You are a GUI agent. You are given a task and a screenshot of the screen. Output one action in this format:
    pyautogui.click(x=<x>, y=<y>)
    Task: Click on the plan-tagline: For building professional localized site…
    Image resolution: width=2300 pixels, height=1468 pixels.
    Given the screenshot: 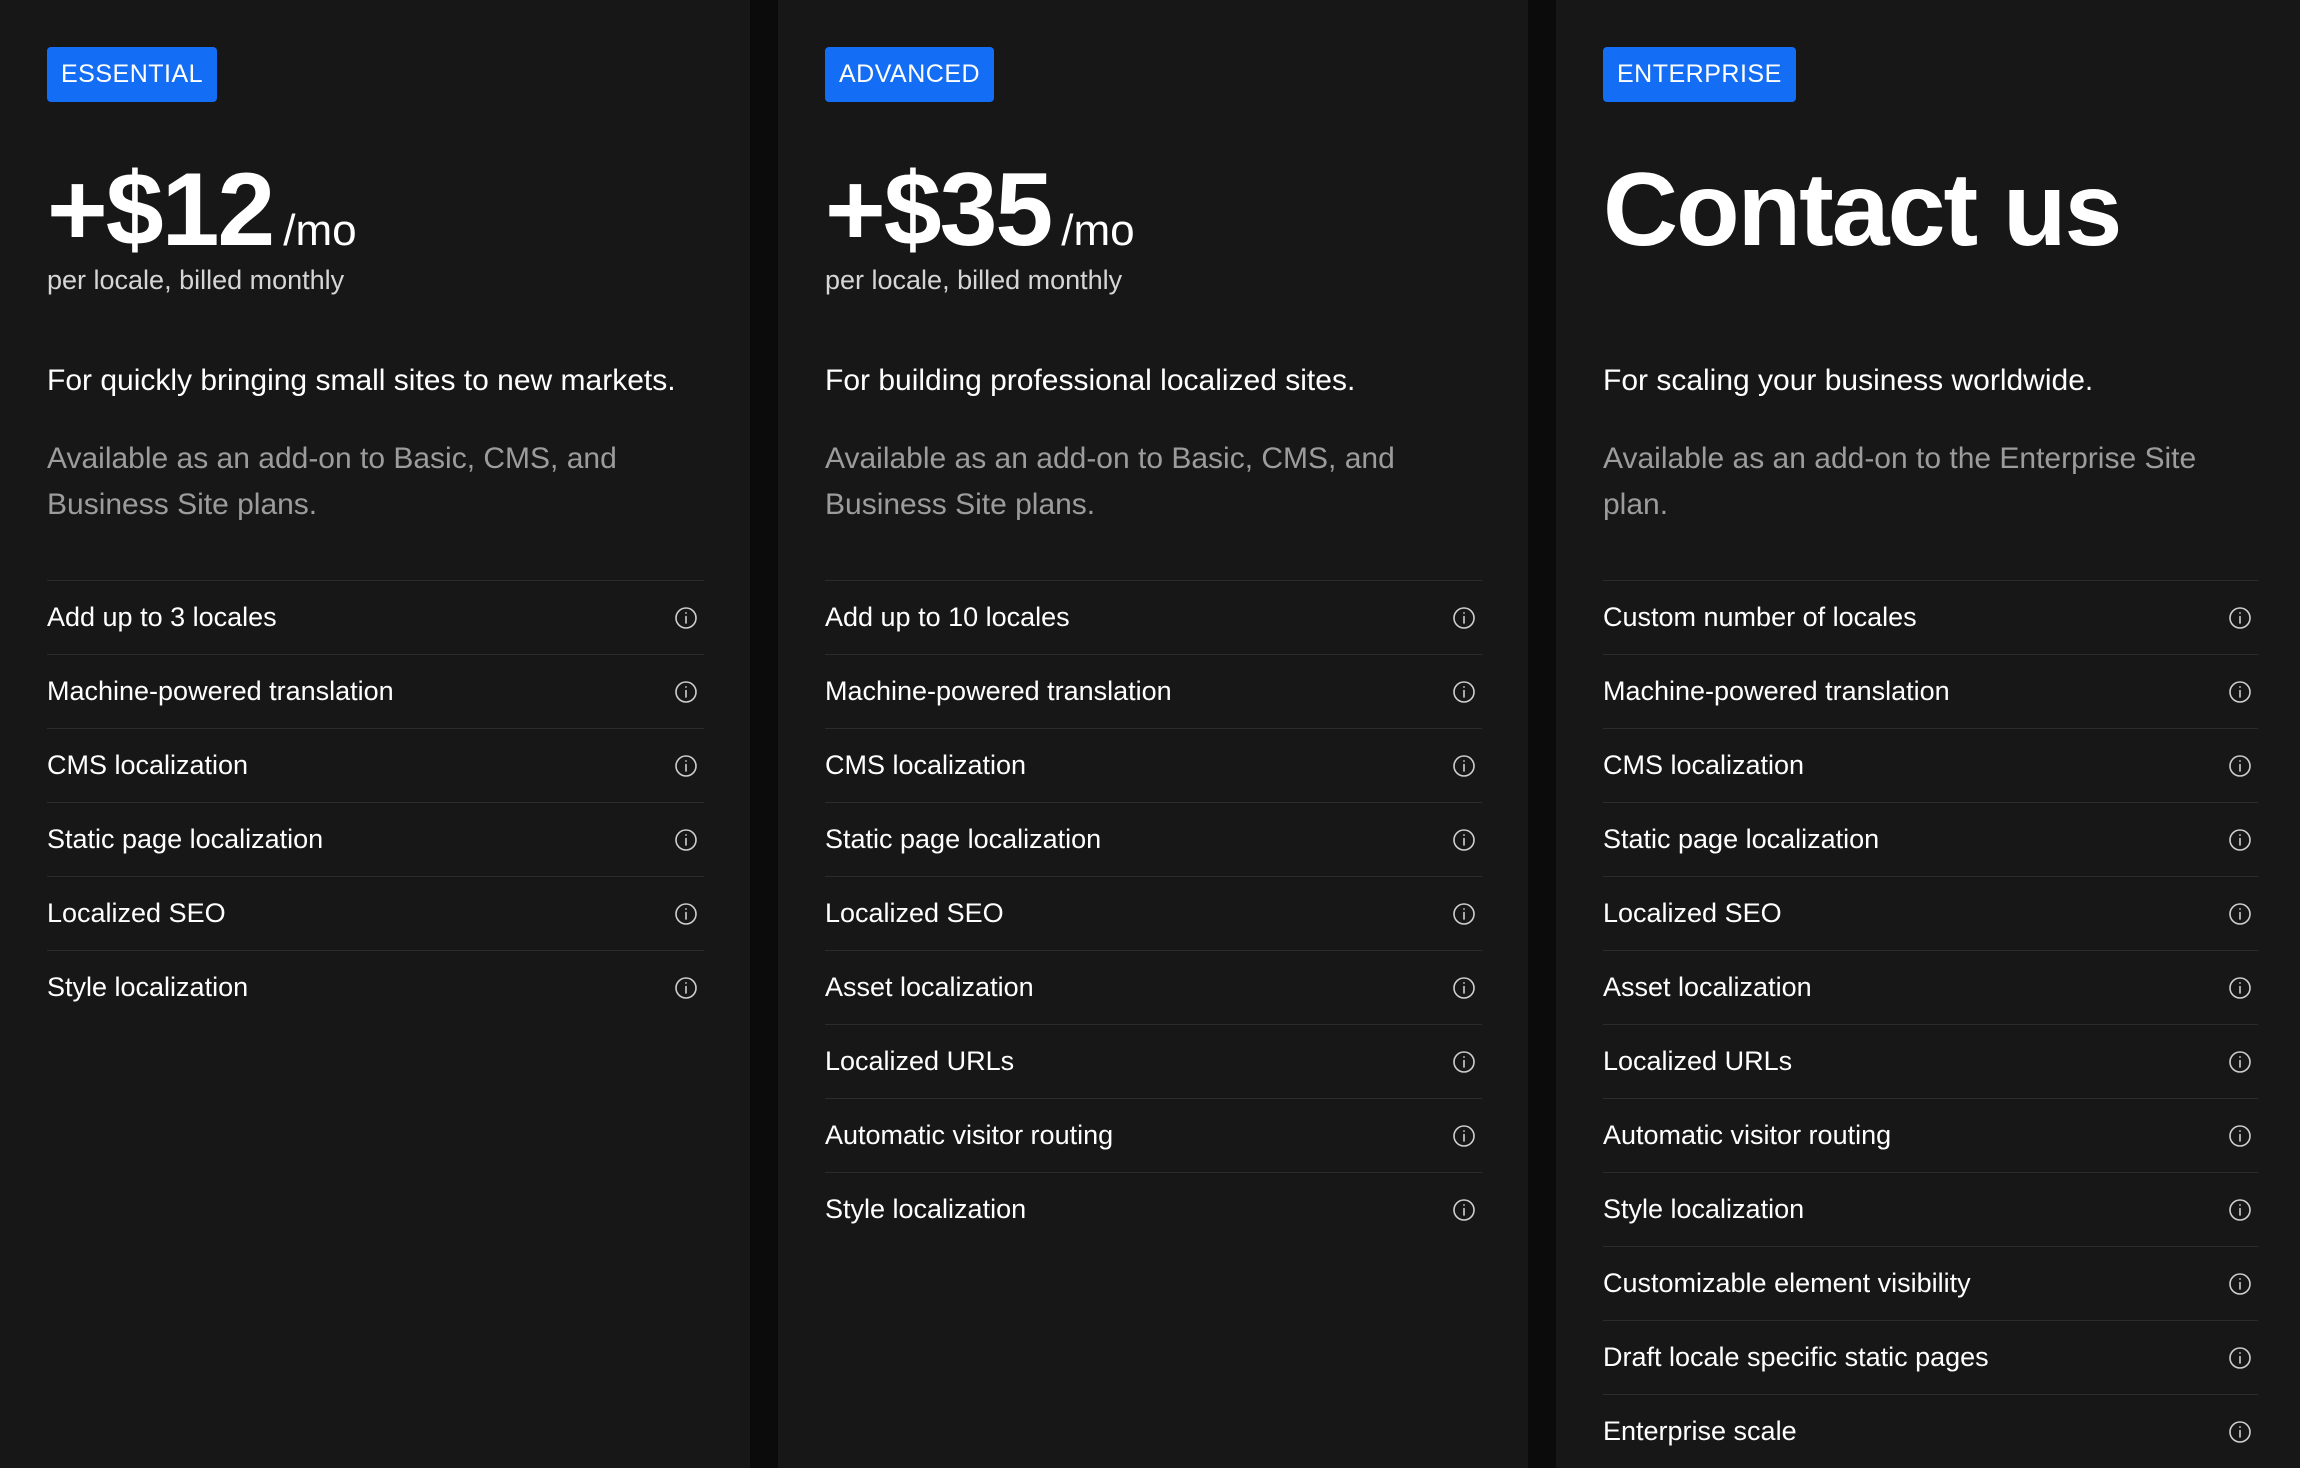 What is the action you would take?
    pyautogui.click(x=1090, y=380)
    